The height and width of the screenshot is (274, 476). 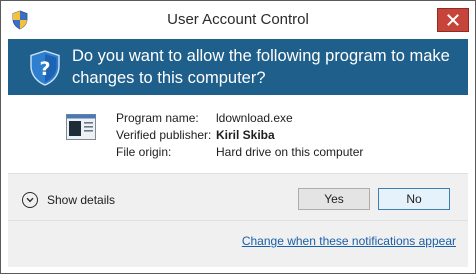 What do you see at coordinates (164, 135) in the screenshot?
I see `publisher-label: Verified publisher:` at bounding box center [164, 135].